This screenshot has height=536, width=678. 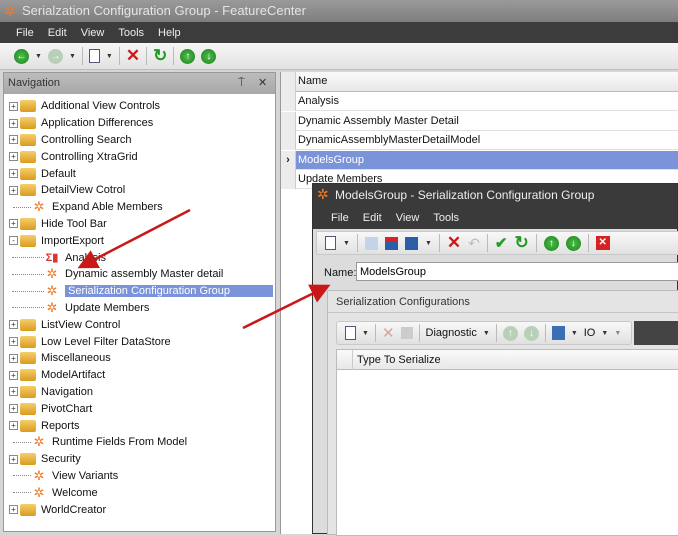 I want to click on tree-item: + Reports, so click(x=139, y=425).